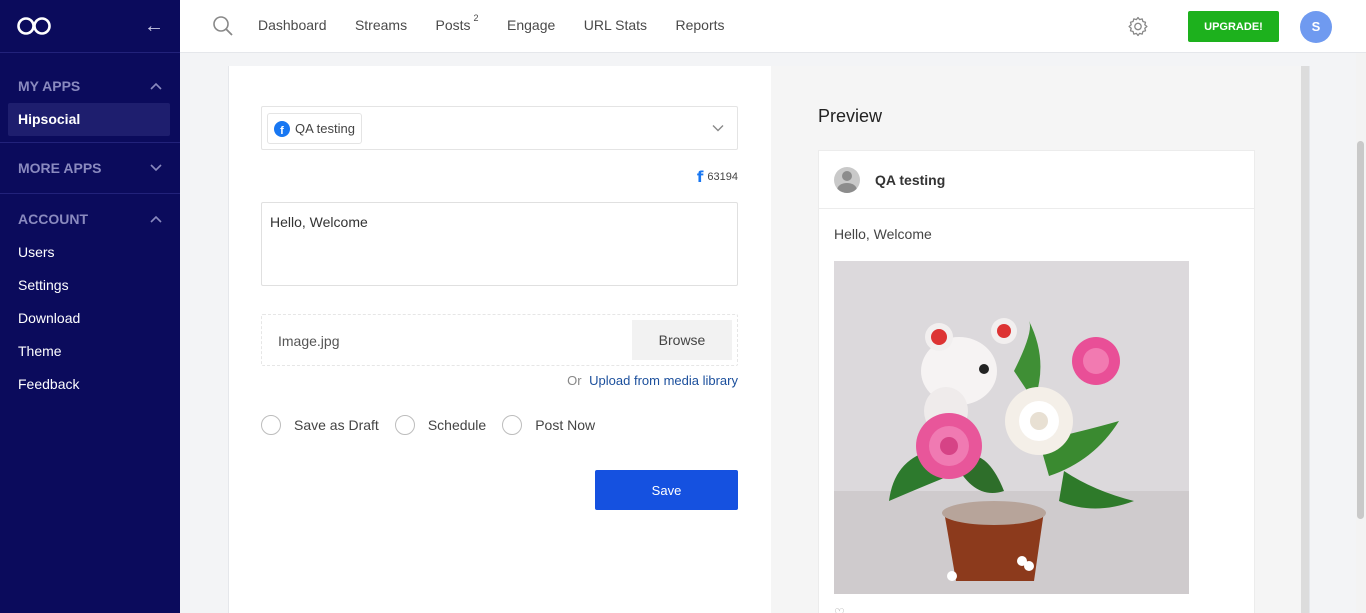  What do you see at coordinates (453, 25) in the screenshot?
I see `nav-posts-label: Posts` at bounding box center [453, 25].